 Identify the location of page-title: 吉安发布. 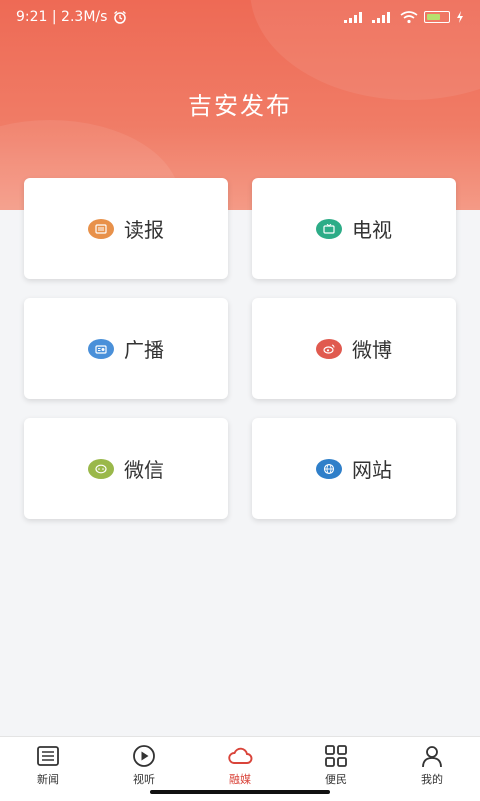
(240, 103).